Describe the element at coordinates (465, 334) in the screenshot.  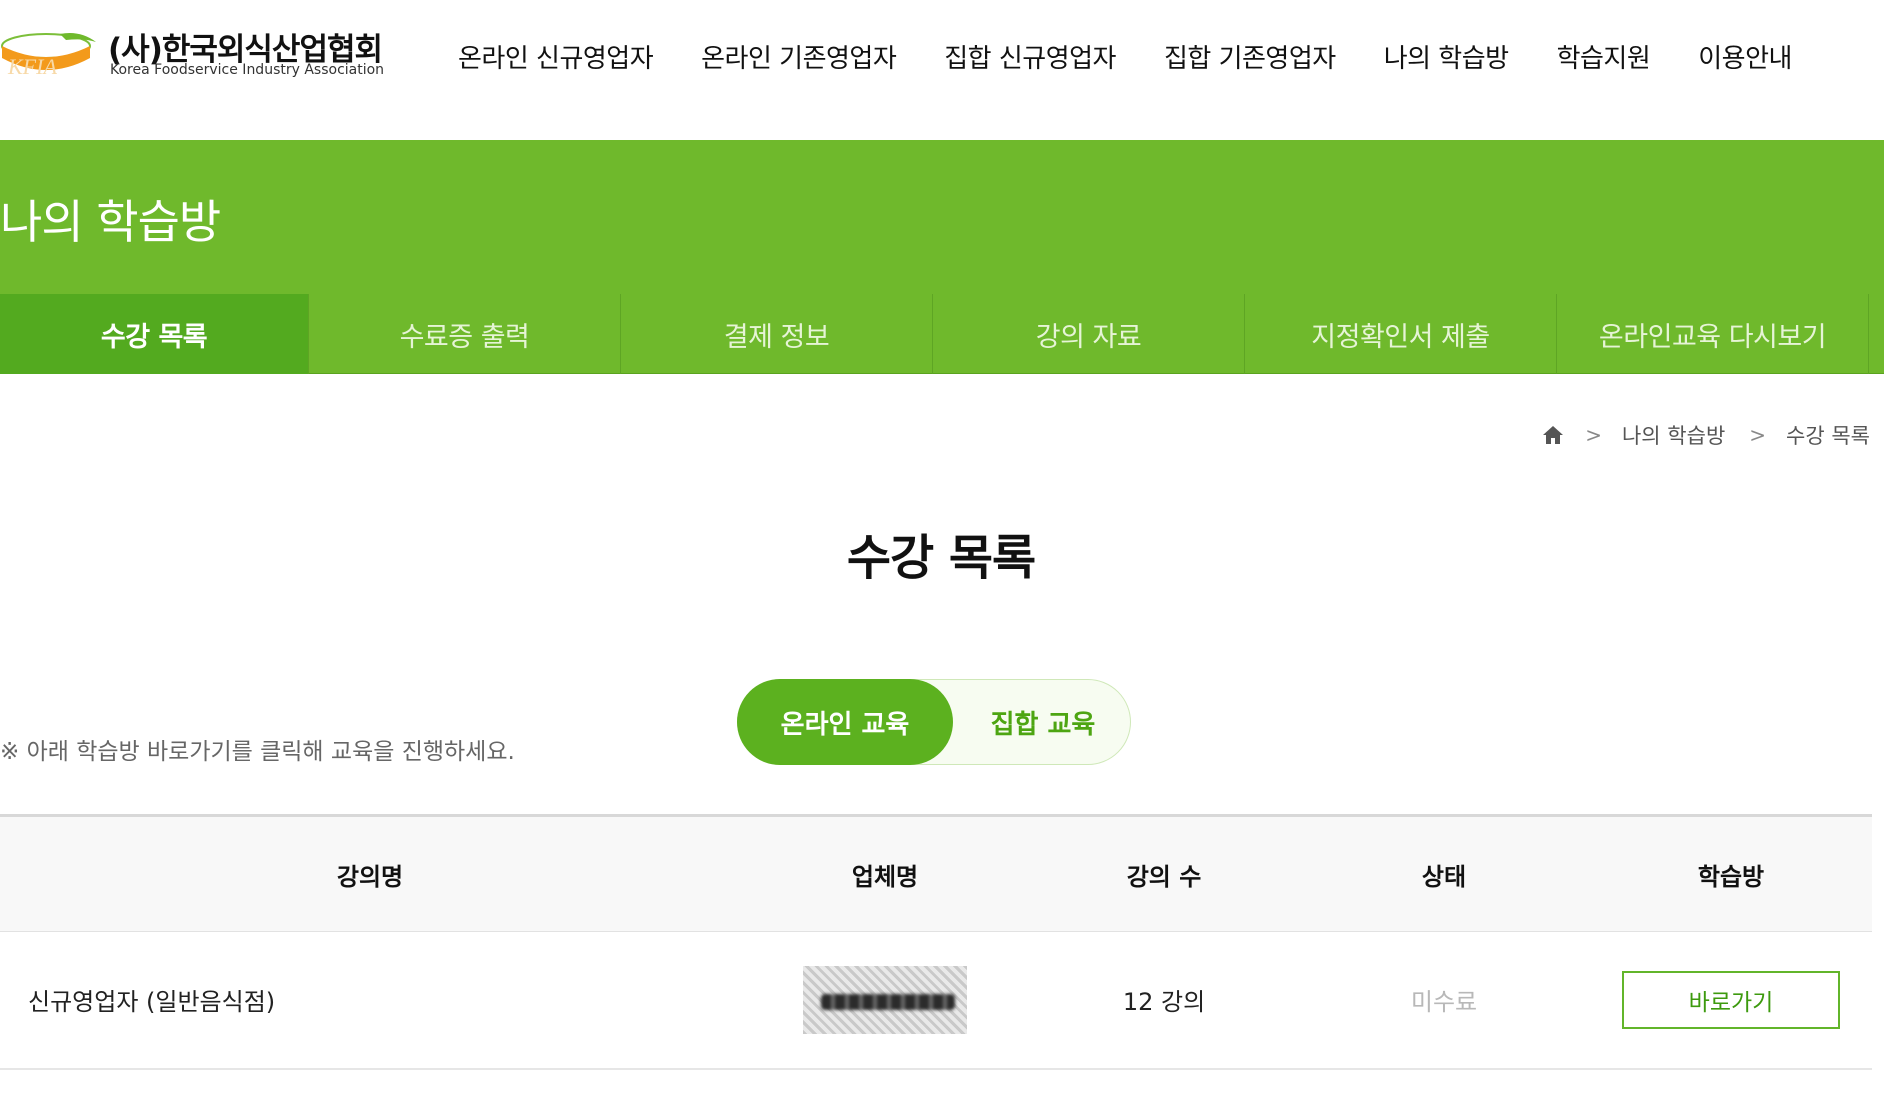
I see `tab-certificate-print: 수료증 출력` at that location.